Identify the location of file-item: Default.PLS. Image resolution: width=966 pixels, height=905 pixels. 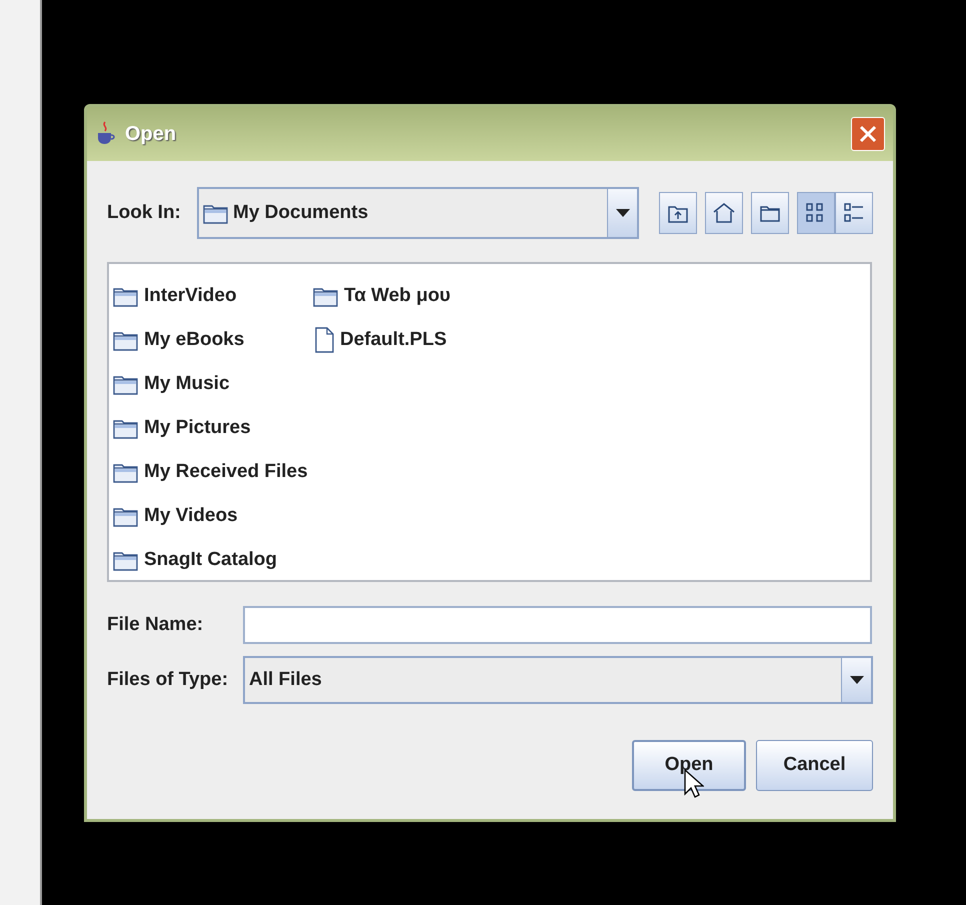
(413, 340).